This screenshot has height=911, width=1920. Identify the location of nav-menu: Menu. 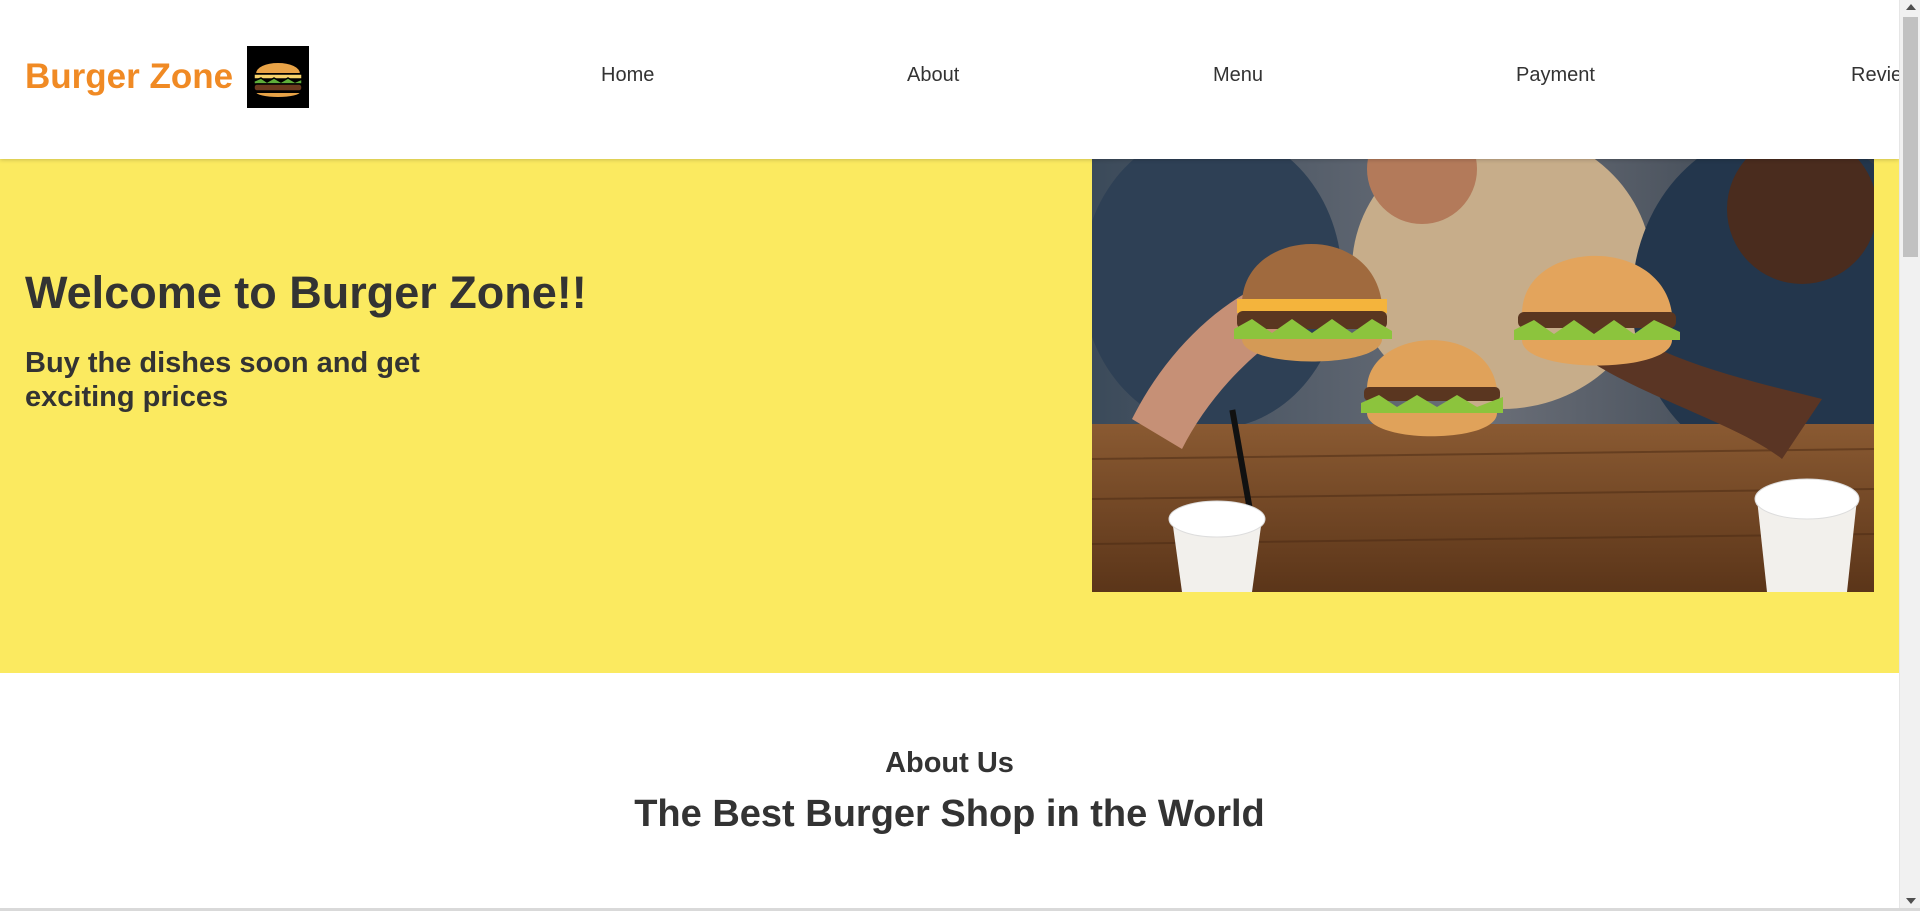
(1238, 75).